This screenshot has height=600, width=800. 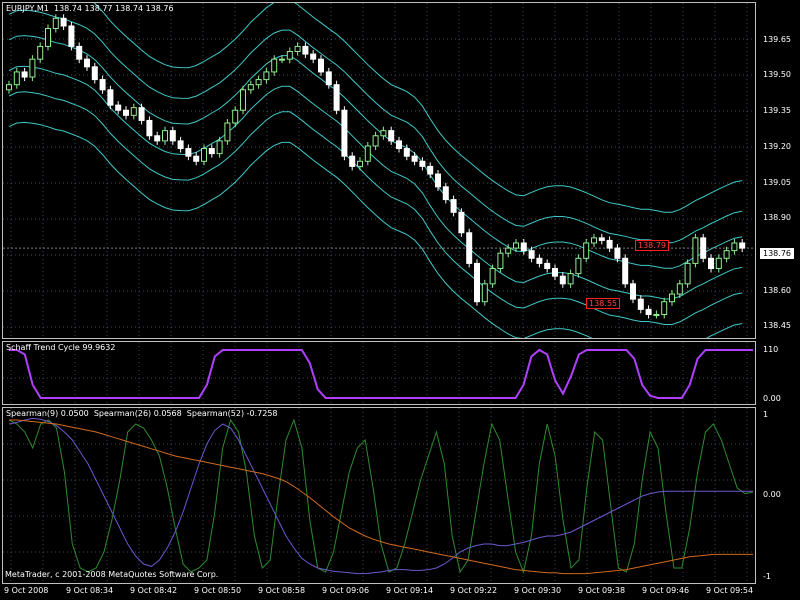 What do you see at coordinates (777, 182) in the screenshot?
I see `price-level-label: 139.05` at bounding box center [777, 182].